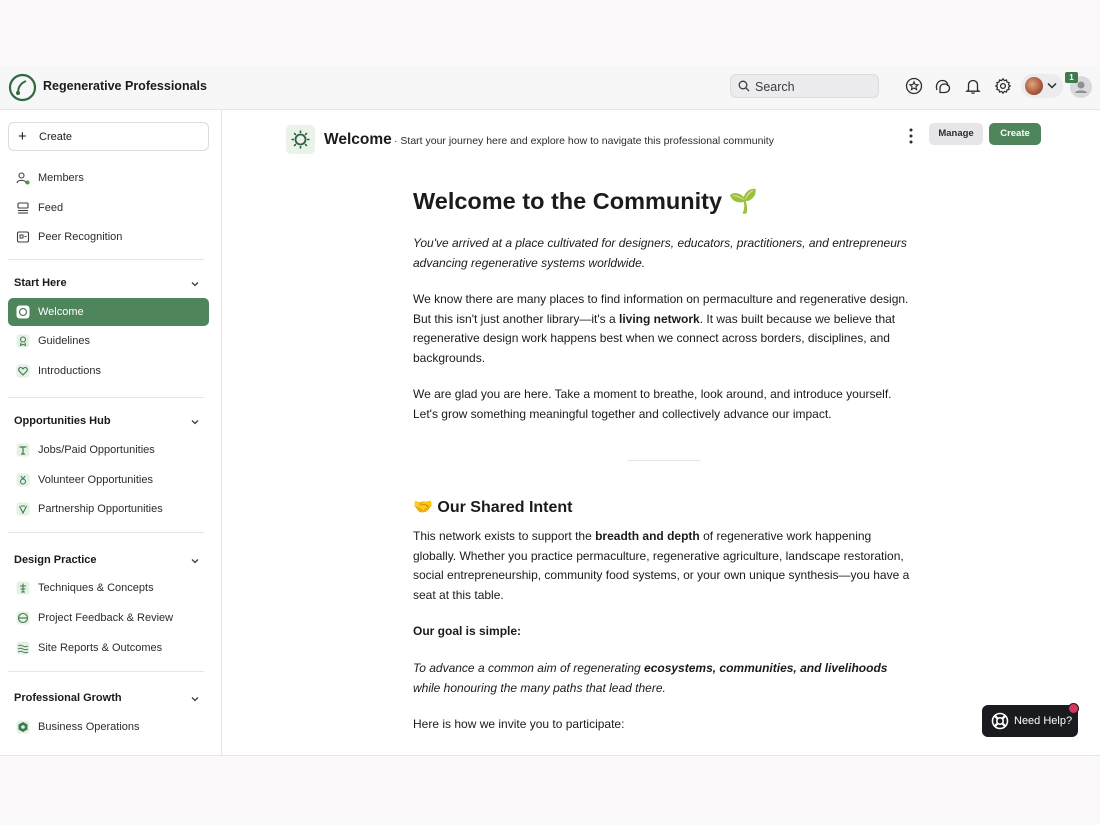  What do you see at coordinates (96, 588) in the screenshot?
I see `sidebar-item-label: Techniques & Concepts` at bounding box center [96, 588].